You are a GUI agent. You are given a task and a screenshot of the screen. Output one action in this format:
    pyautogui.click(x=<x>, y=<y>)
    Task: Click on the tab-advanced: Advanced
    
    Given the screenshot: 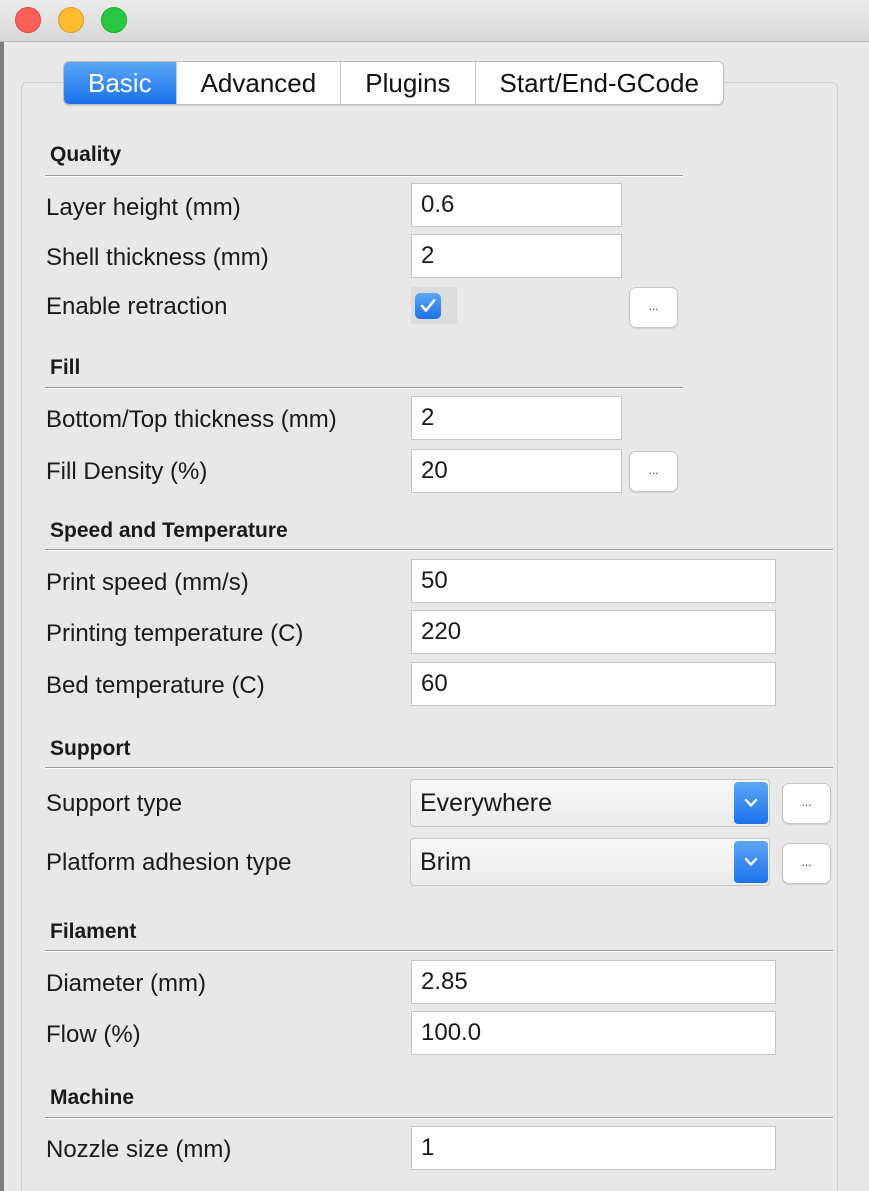 What is the action you would take?
    pyautogui.click(x=259, y=83)
    